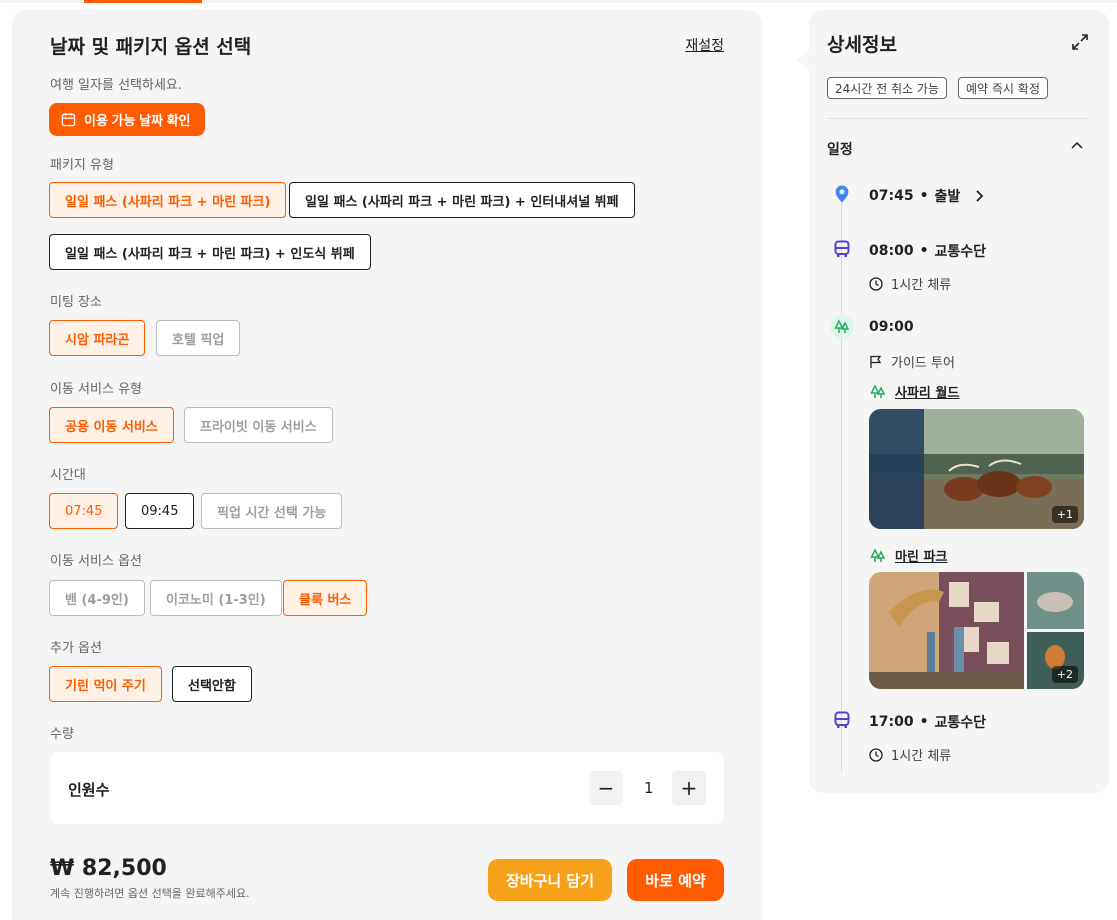  Describe the element at coordinates (68, 119) in the screenshot. I see `calendar-icon` at that location.